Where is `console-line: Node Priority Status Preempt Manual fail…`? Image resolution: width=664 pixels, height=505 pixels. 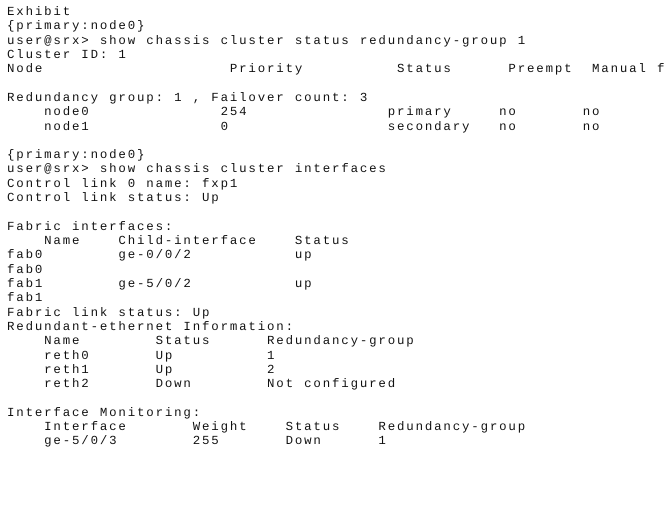 console-line: Node Priority Status Preempt Manual fail… is located at coordinates (335, 69).